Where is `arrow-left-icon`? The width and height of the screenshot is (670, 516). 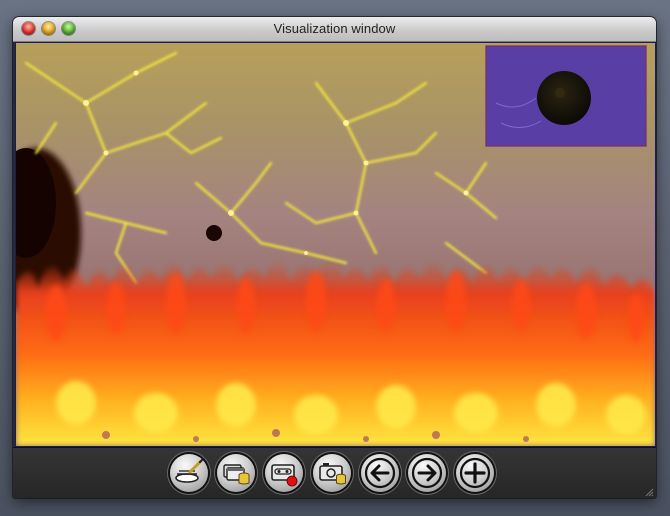
arrow-left-icon is located at coordinates (380, 473).